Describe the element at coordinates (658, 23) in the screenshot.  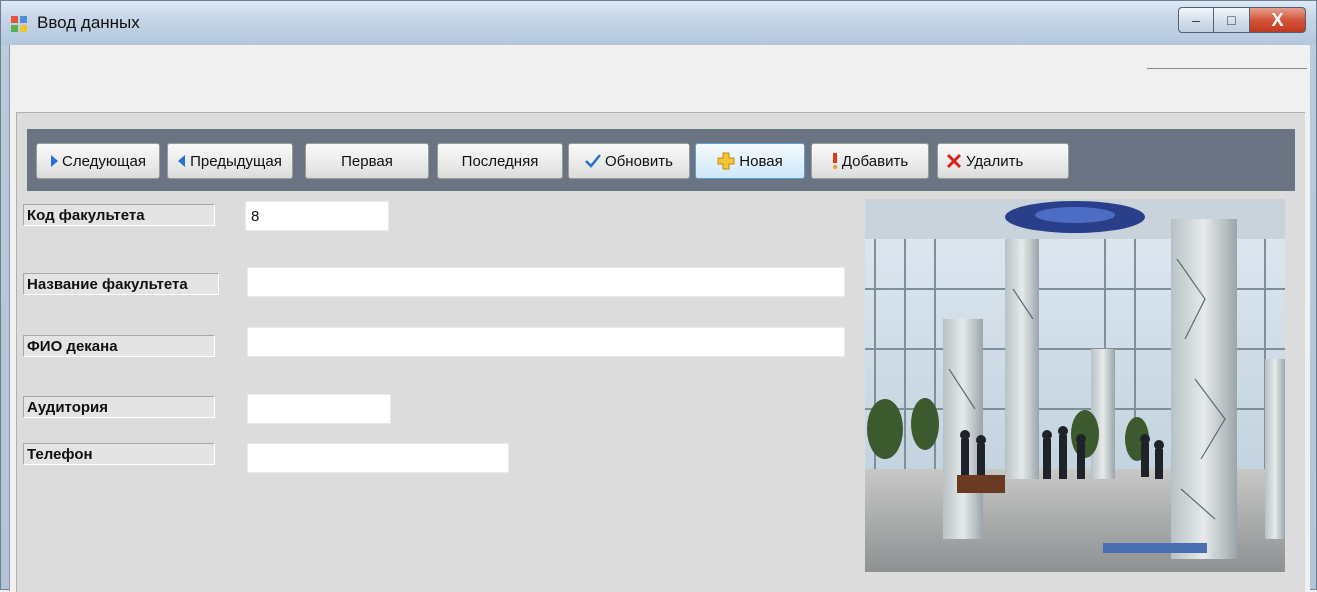
I see `title-bar: Ввод данных – □ X` at that location.